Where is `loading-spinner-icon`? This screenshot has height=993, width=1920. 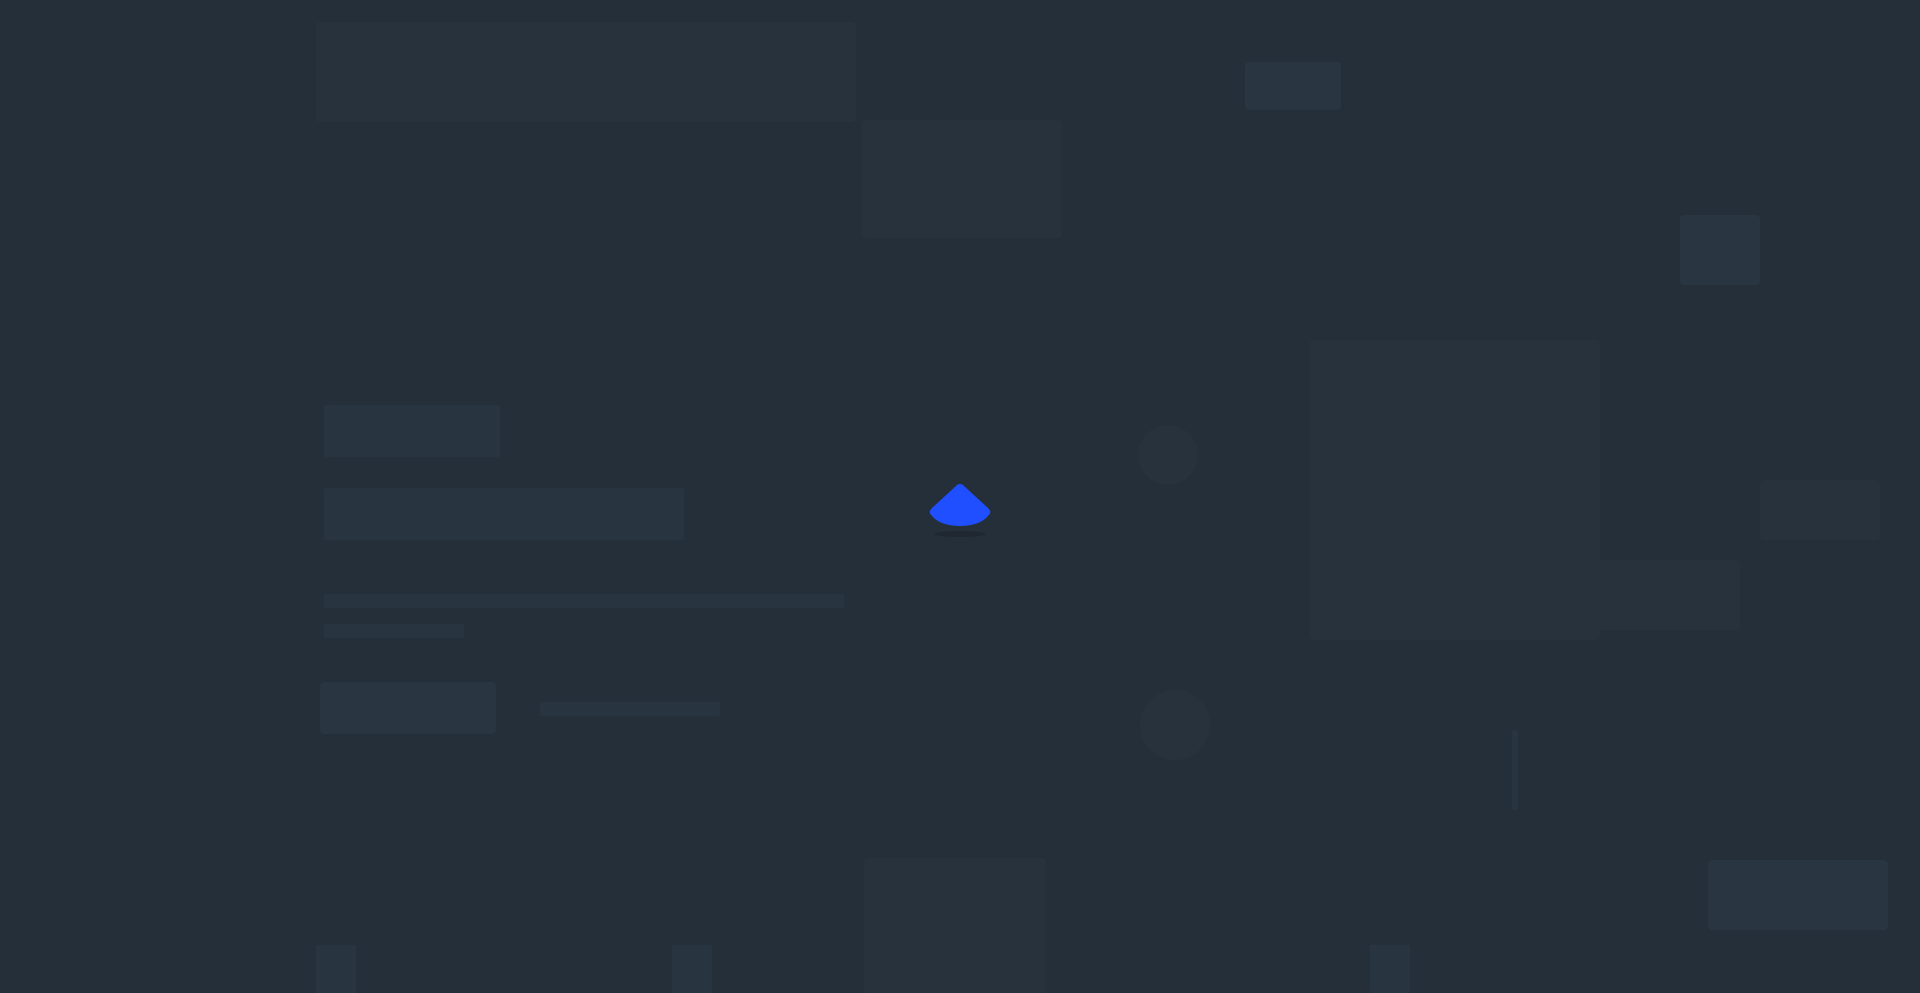
loading-spinner-icon is located at coordinates (960, 510).